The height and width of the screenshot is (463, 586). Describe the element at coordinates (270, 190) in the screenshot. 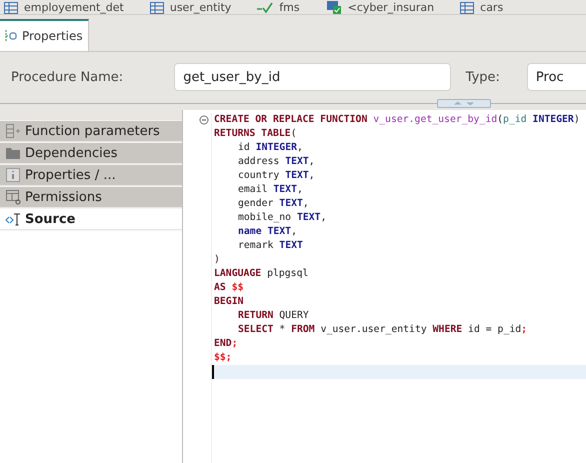

I see `code-line: email TEXT,` at that location.